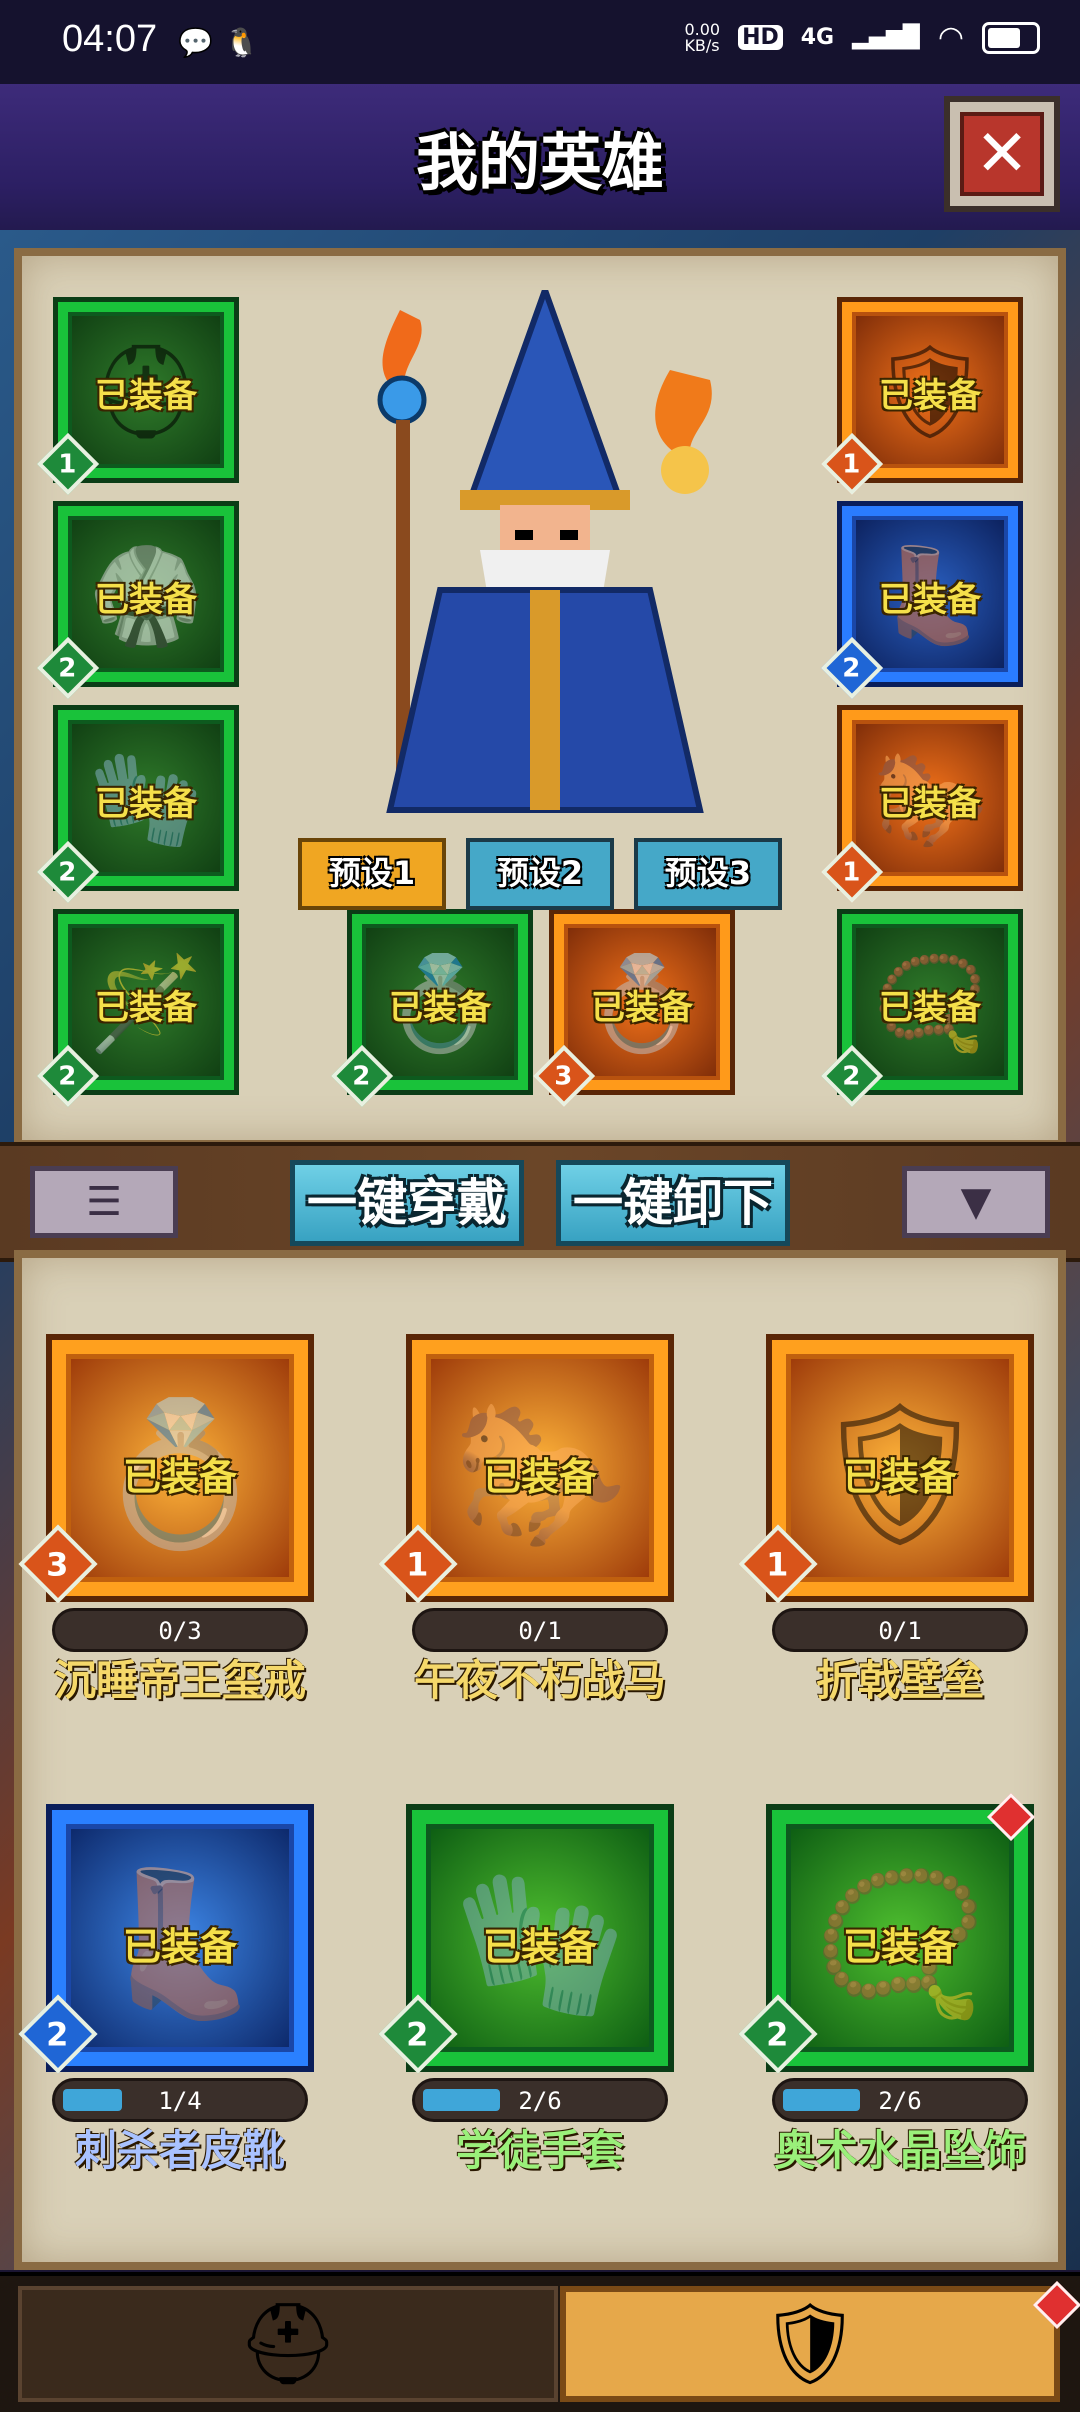 This screenshot has height=2412, width=1080. I want to click on slot-armor: 🥋 已装备 2, so click(135, 603).